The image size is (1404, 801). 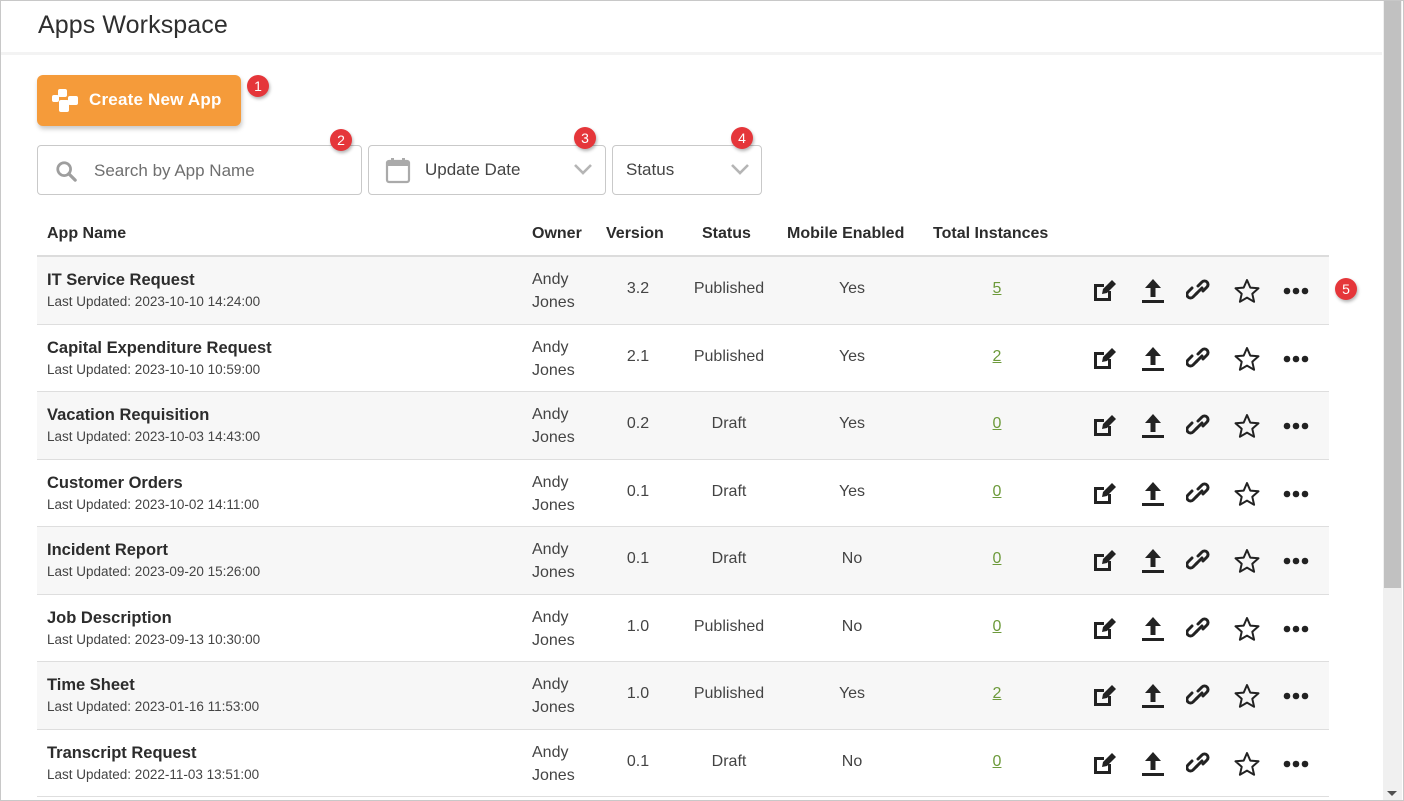 What do you see at coordinates (121, 280) in the screenshot?
I see `app-name: IT Service Request` at bounding box center [121, 280].